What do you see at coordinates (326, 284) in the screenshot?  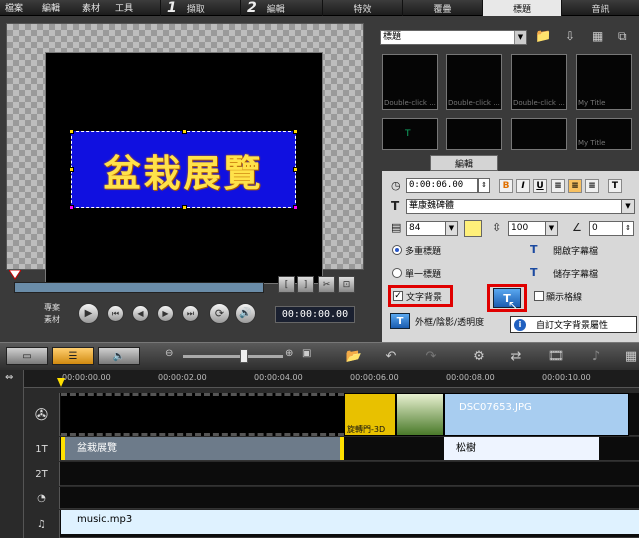 I see `cut-clip-icon: ✂` at bounding box center [326, 284].